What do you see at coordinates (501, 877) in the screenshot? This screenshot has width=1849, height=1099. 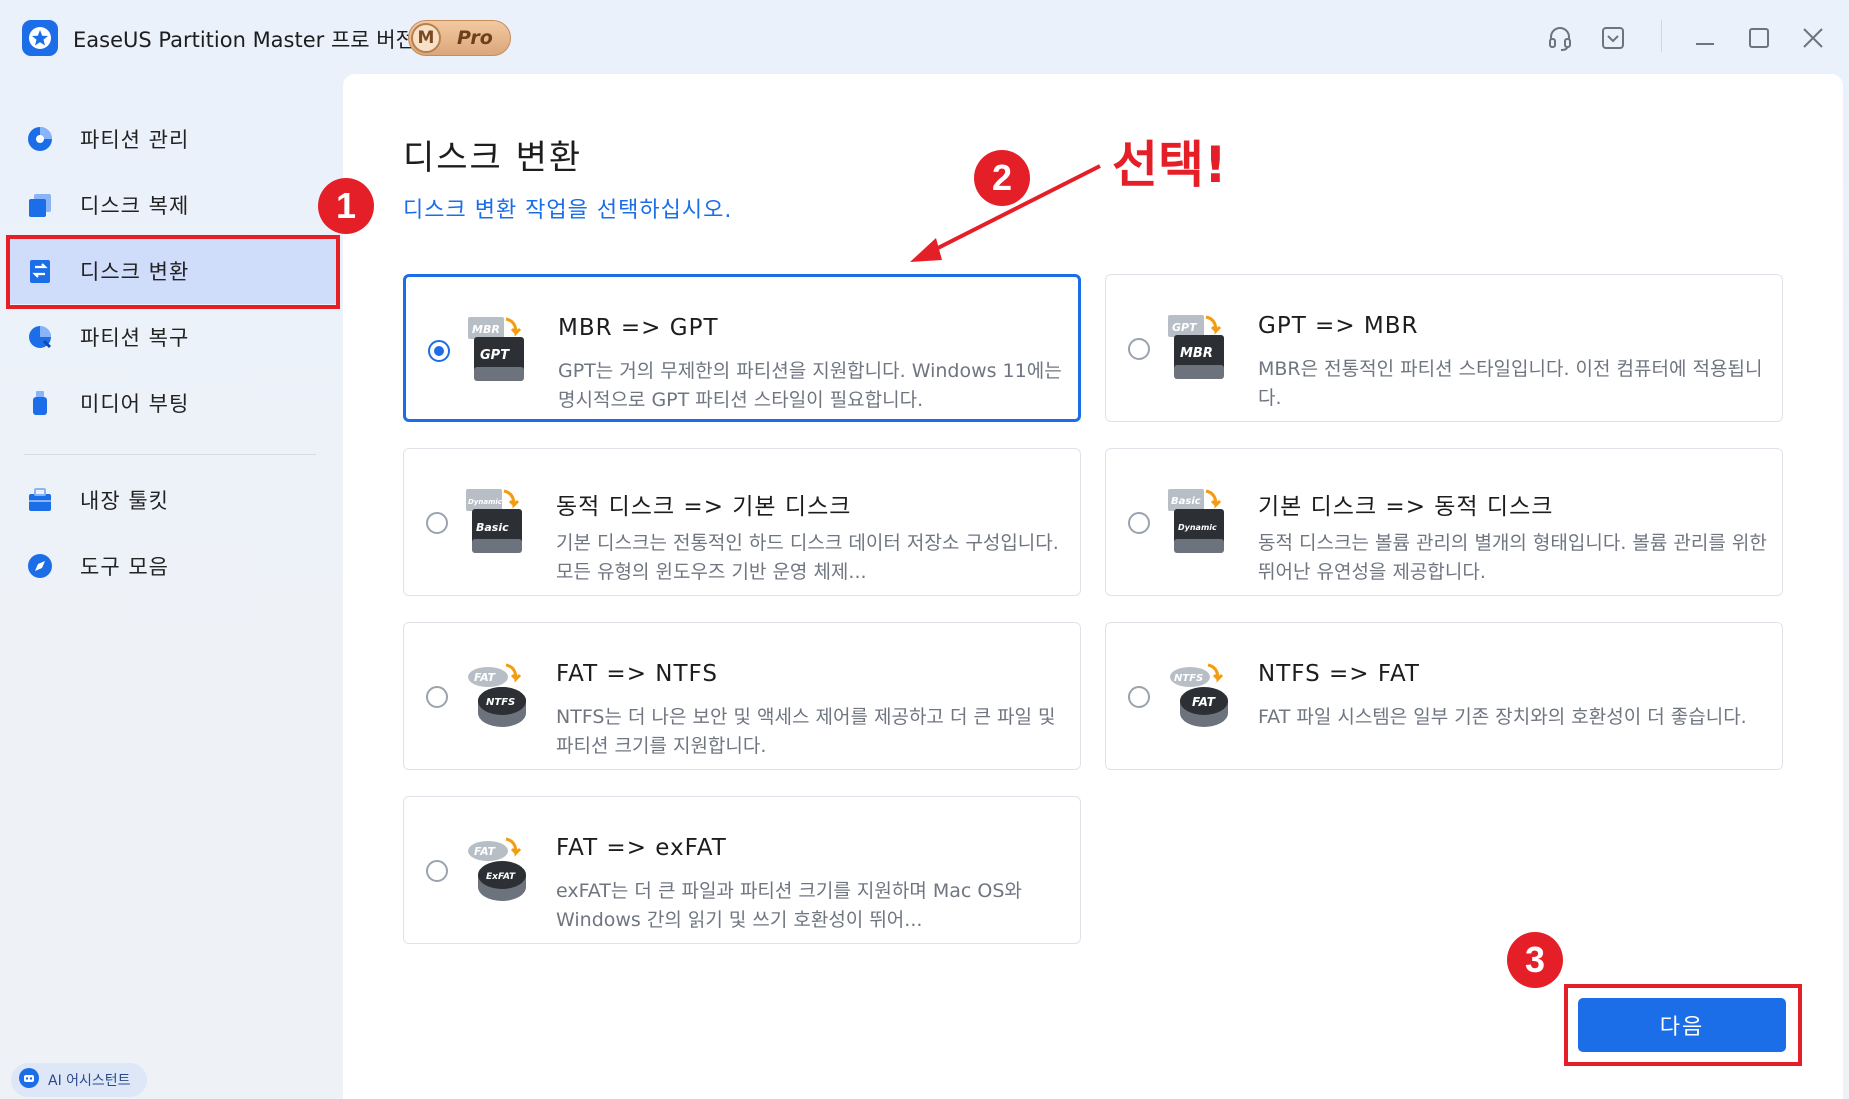 I see `svg-text: ExFAT` at bounding box center [501, 877].